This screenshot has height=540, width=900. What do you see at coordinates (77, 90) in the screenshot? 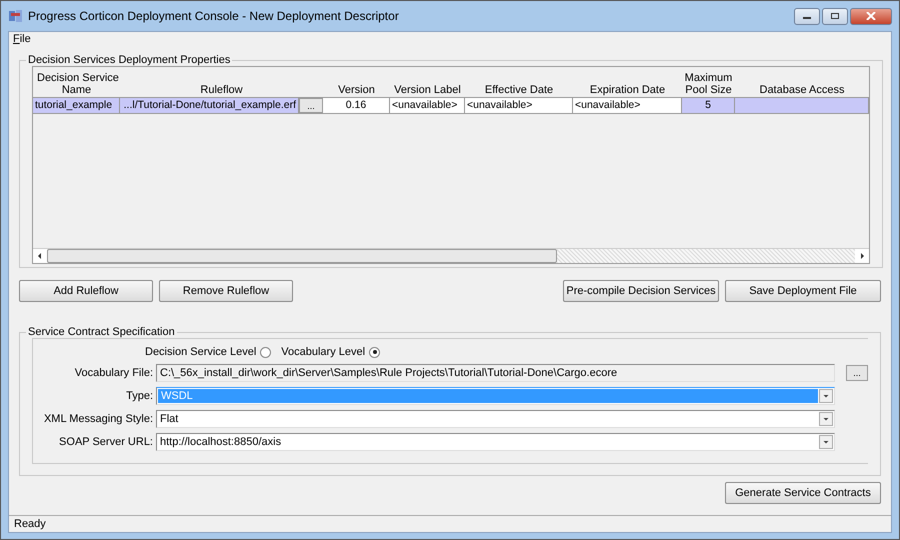
I see `column-header: Name` at bounding box center [77, 90].